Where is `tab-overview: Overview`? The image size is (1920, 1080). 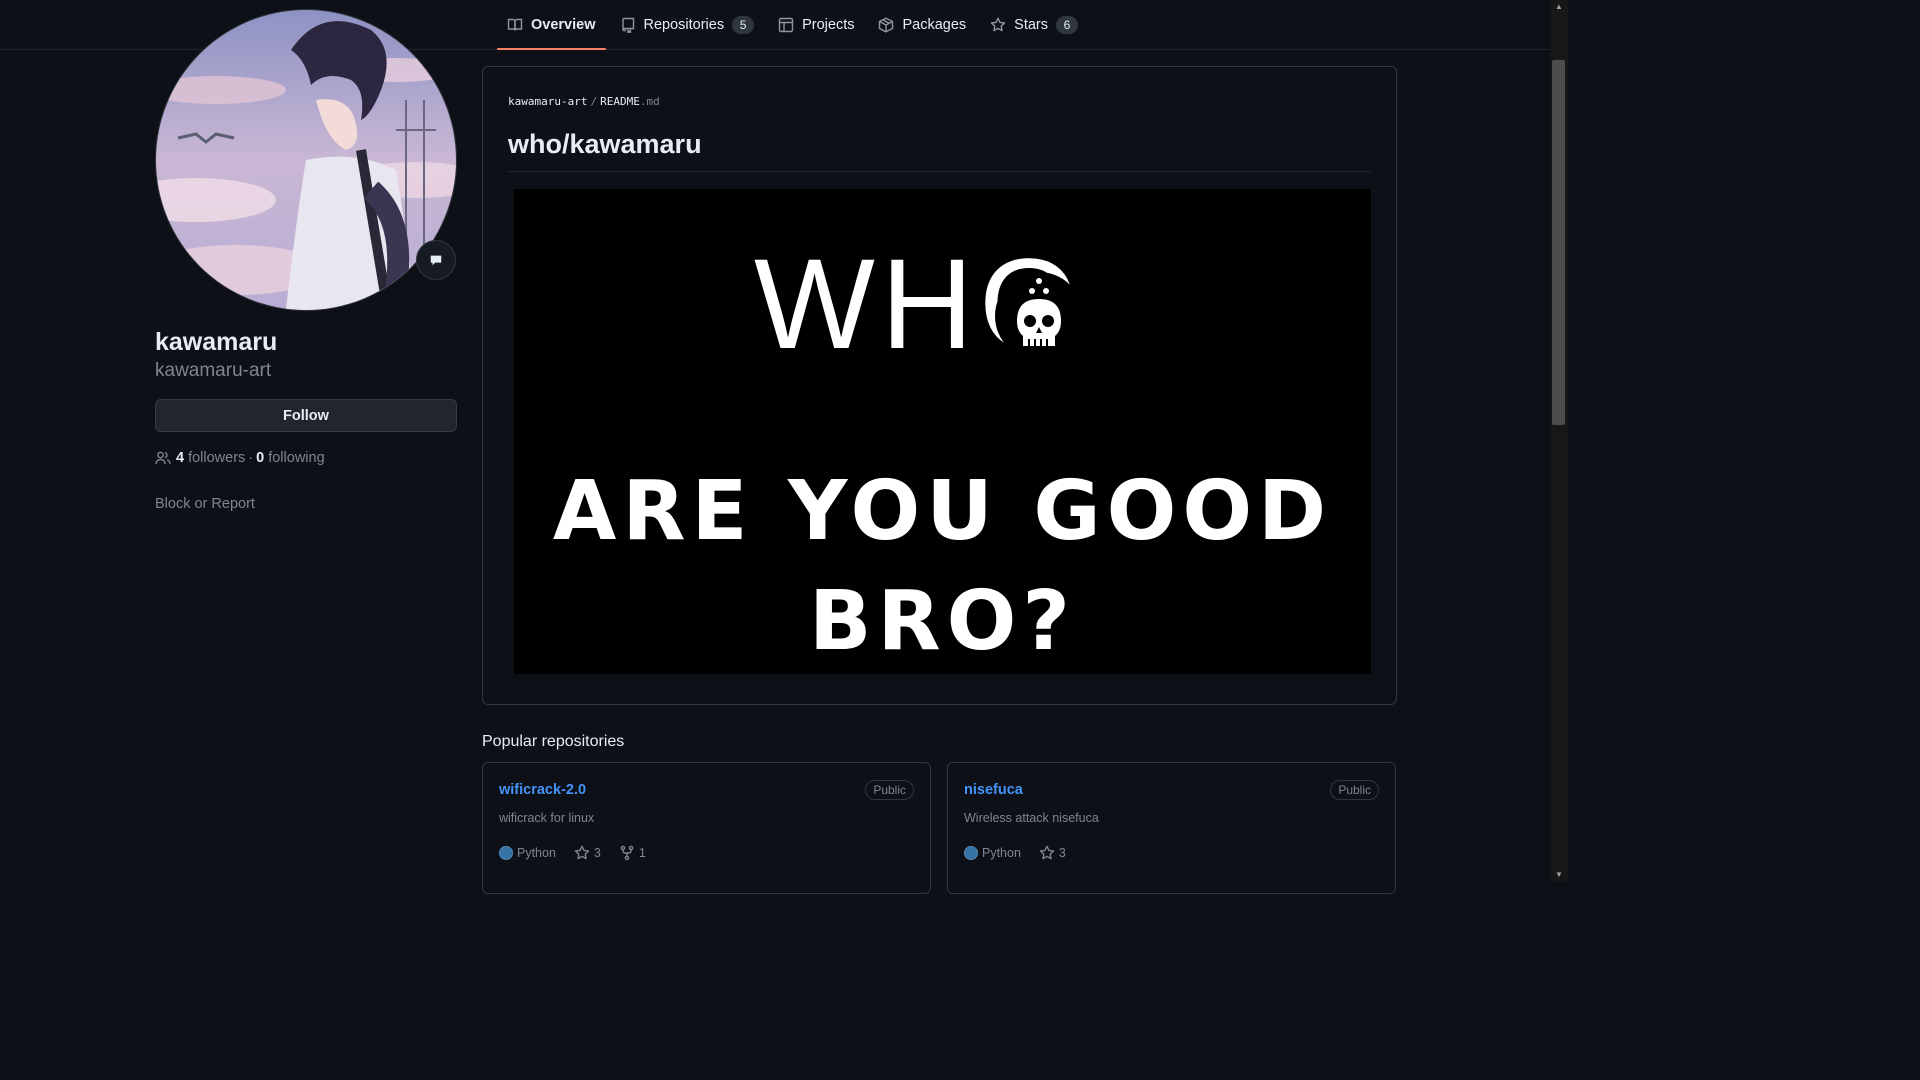 tab-overview: Overview is located at coordinates (551, 25).